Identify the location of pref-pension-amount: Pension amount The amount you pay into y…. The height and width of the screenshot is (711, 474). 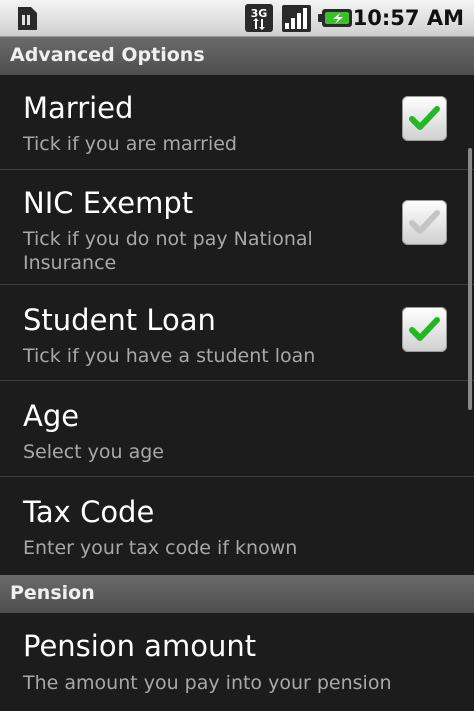
(237, 662).